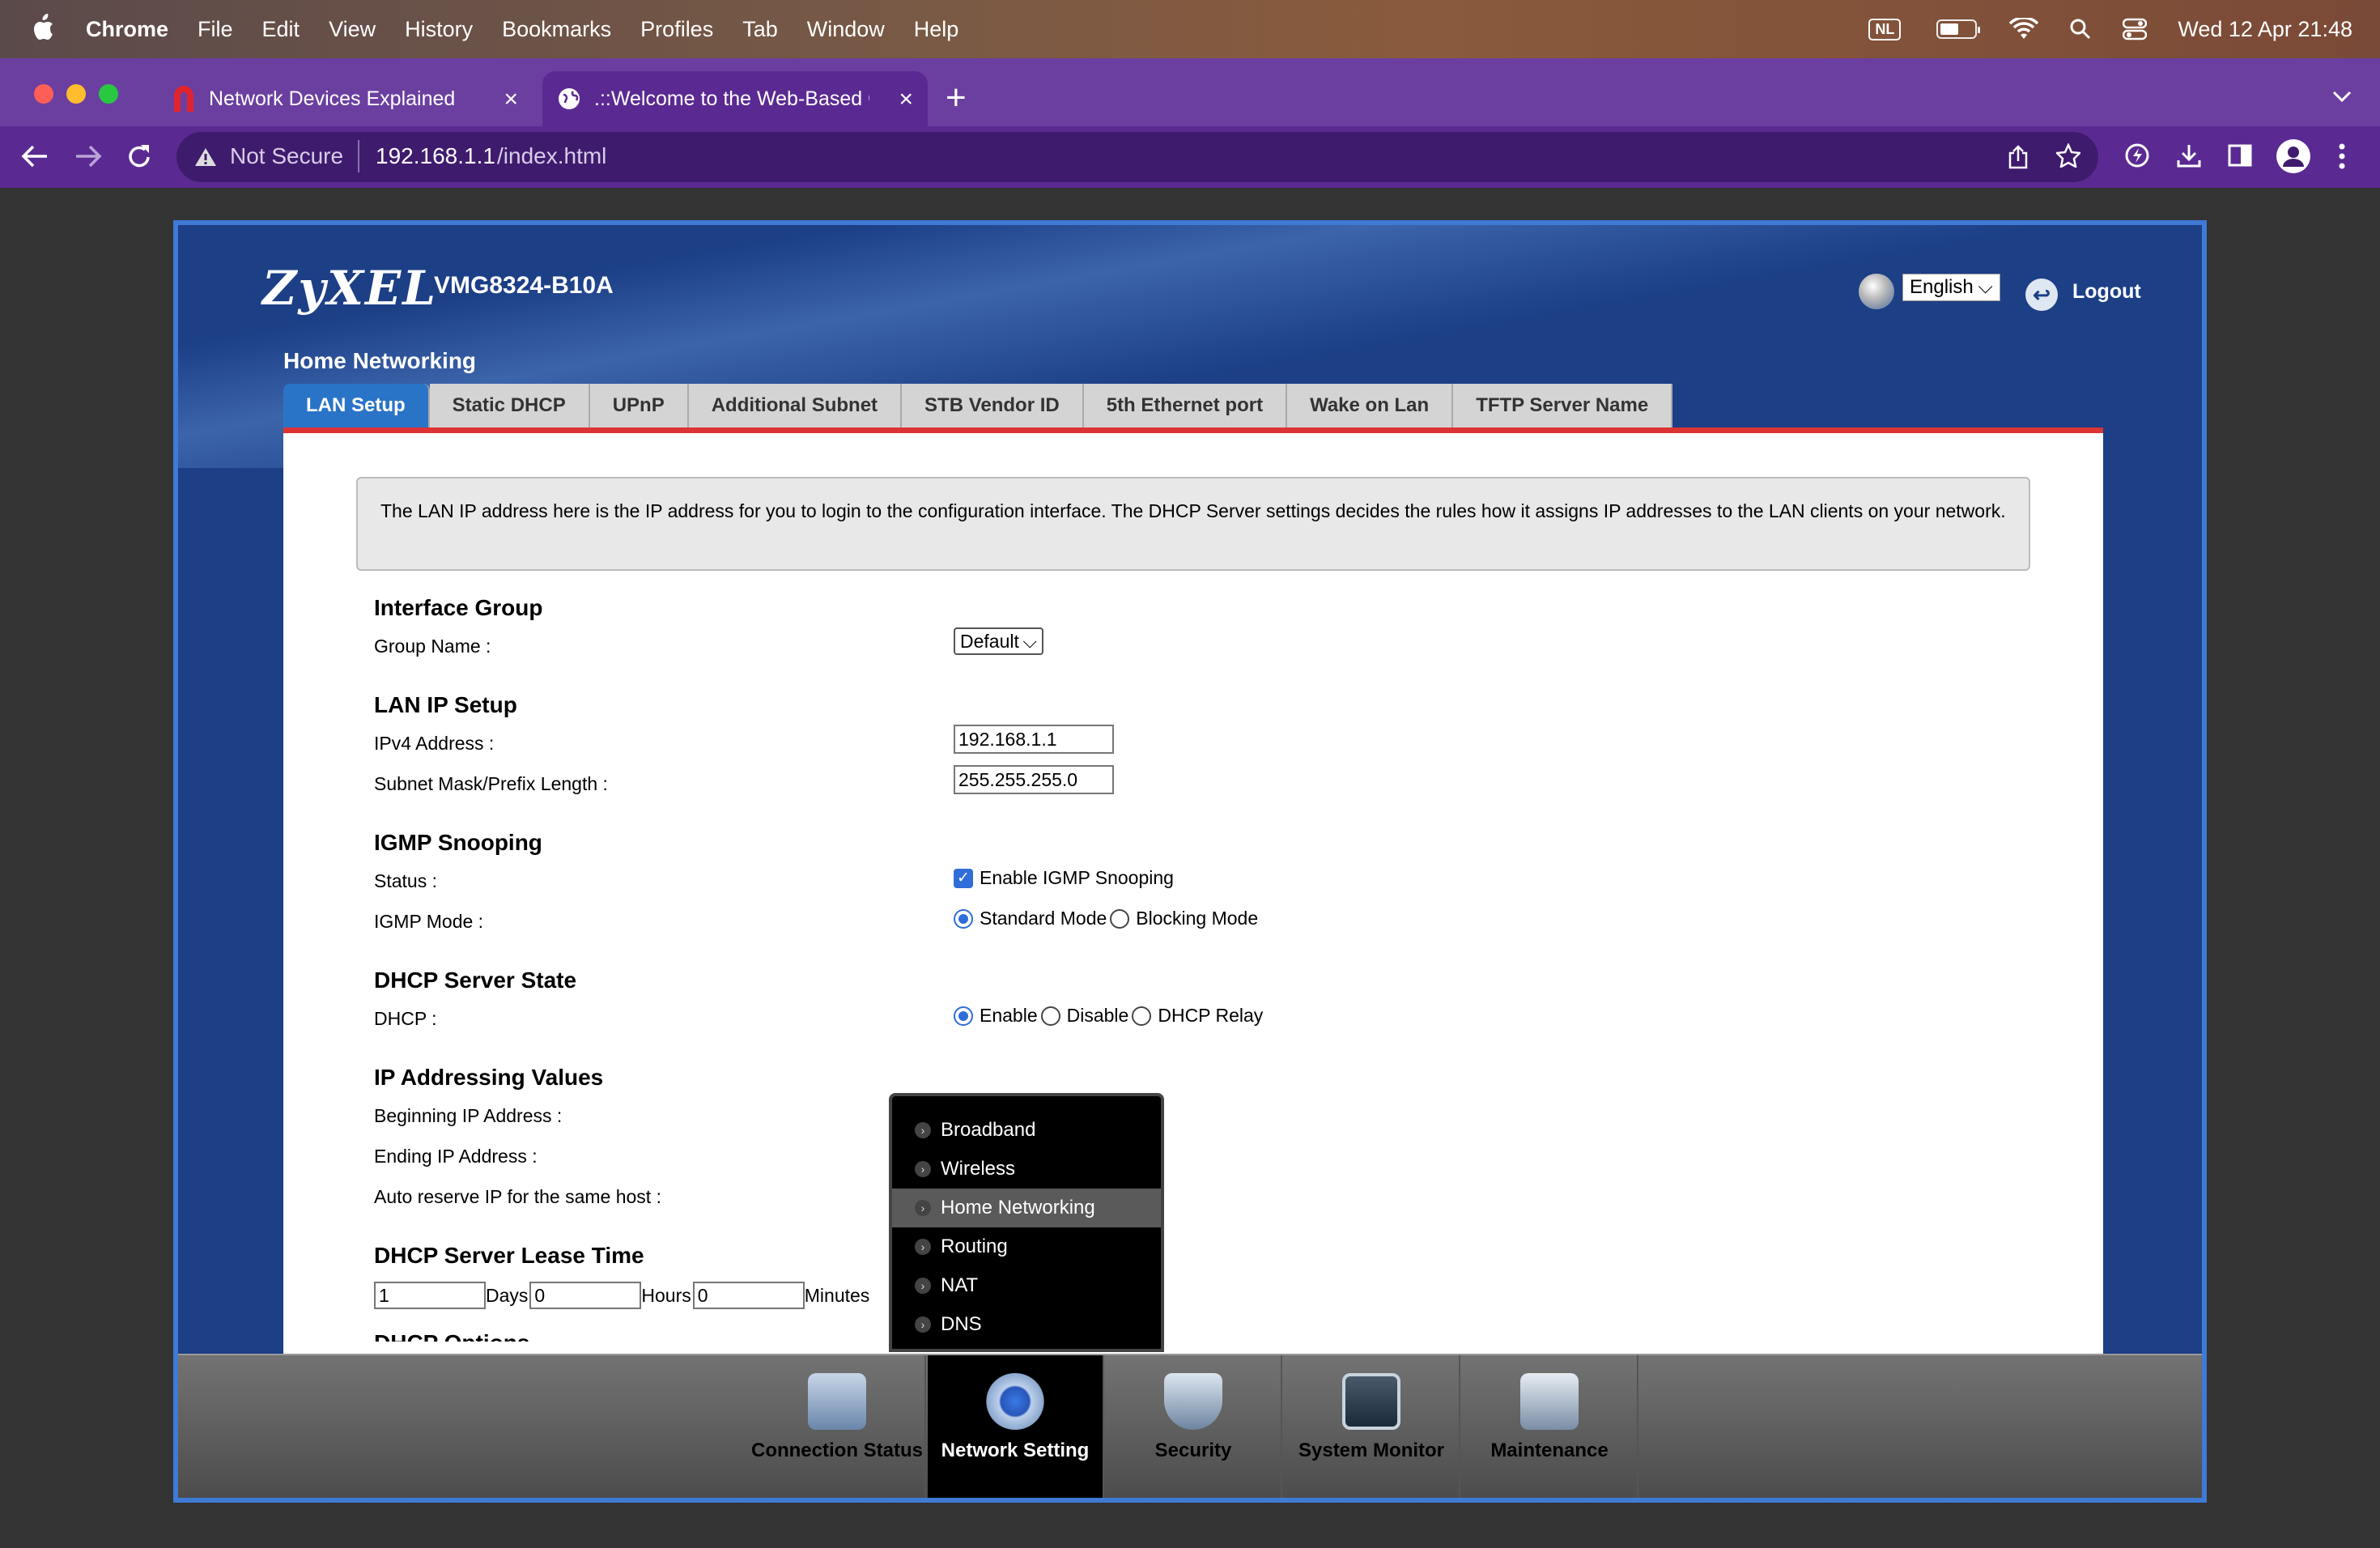 This screenshot has height=1548, width=2380. I want to click on system-monitor-icon, so click(1371, 1401).